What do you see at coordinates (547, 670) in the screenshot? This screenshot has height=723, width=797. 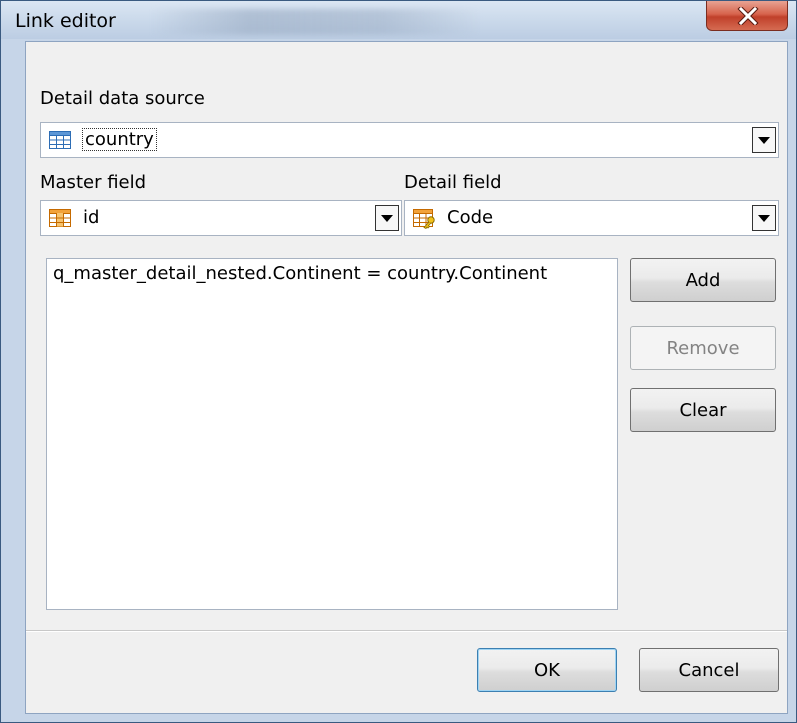 I see `ok-button: OK` at bounding box center [547, 670].